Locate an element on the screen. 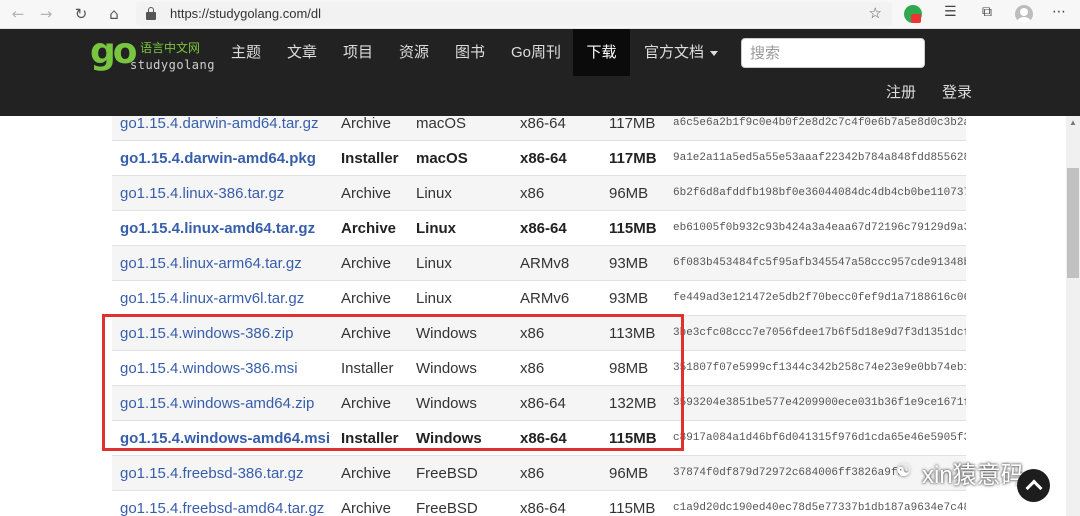  file-arch-cell: ARMv8 is located at coordinates (564, 263).